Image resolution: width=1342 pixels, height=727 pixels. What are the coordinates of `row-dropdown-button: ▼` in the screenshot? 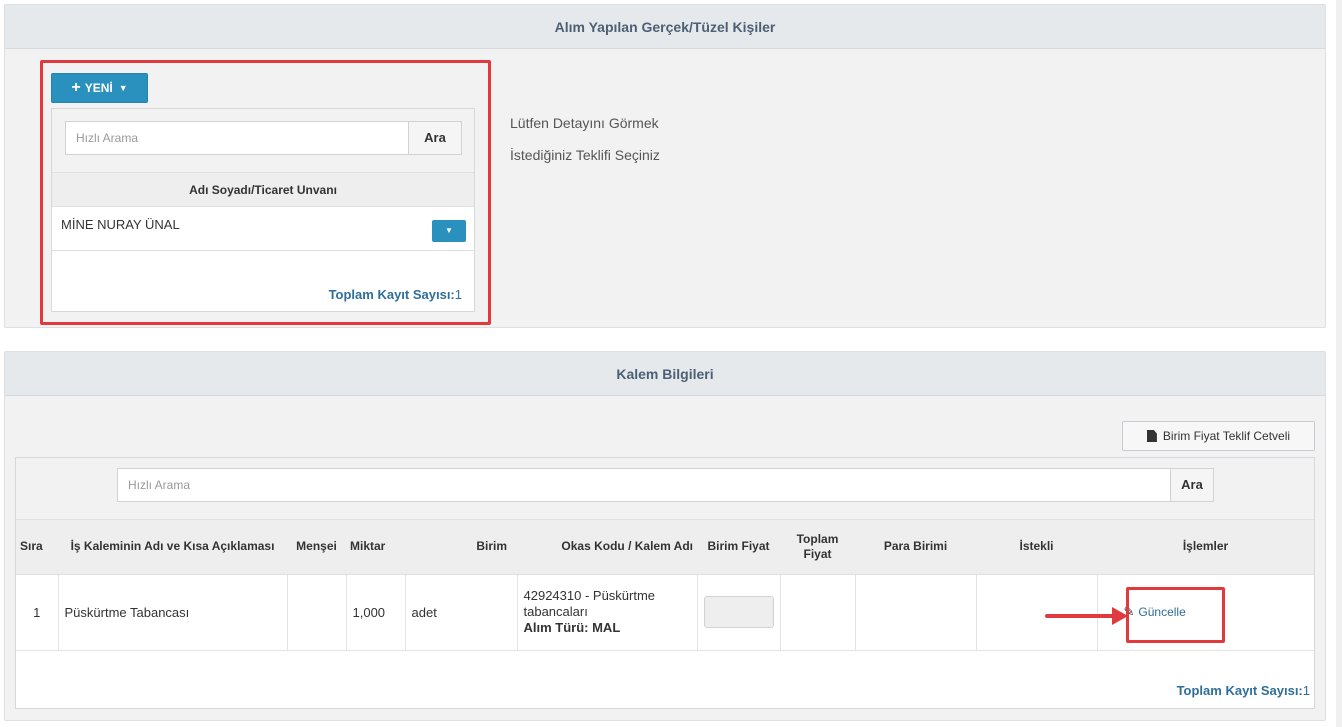 It's located at (449, 231).